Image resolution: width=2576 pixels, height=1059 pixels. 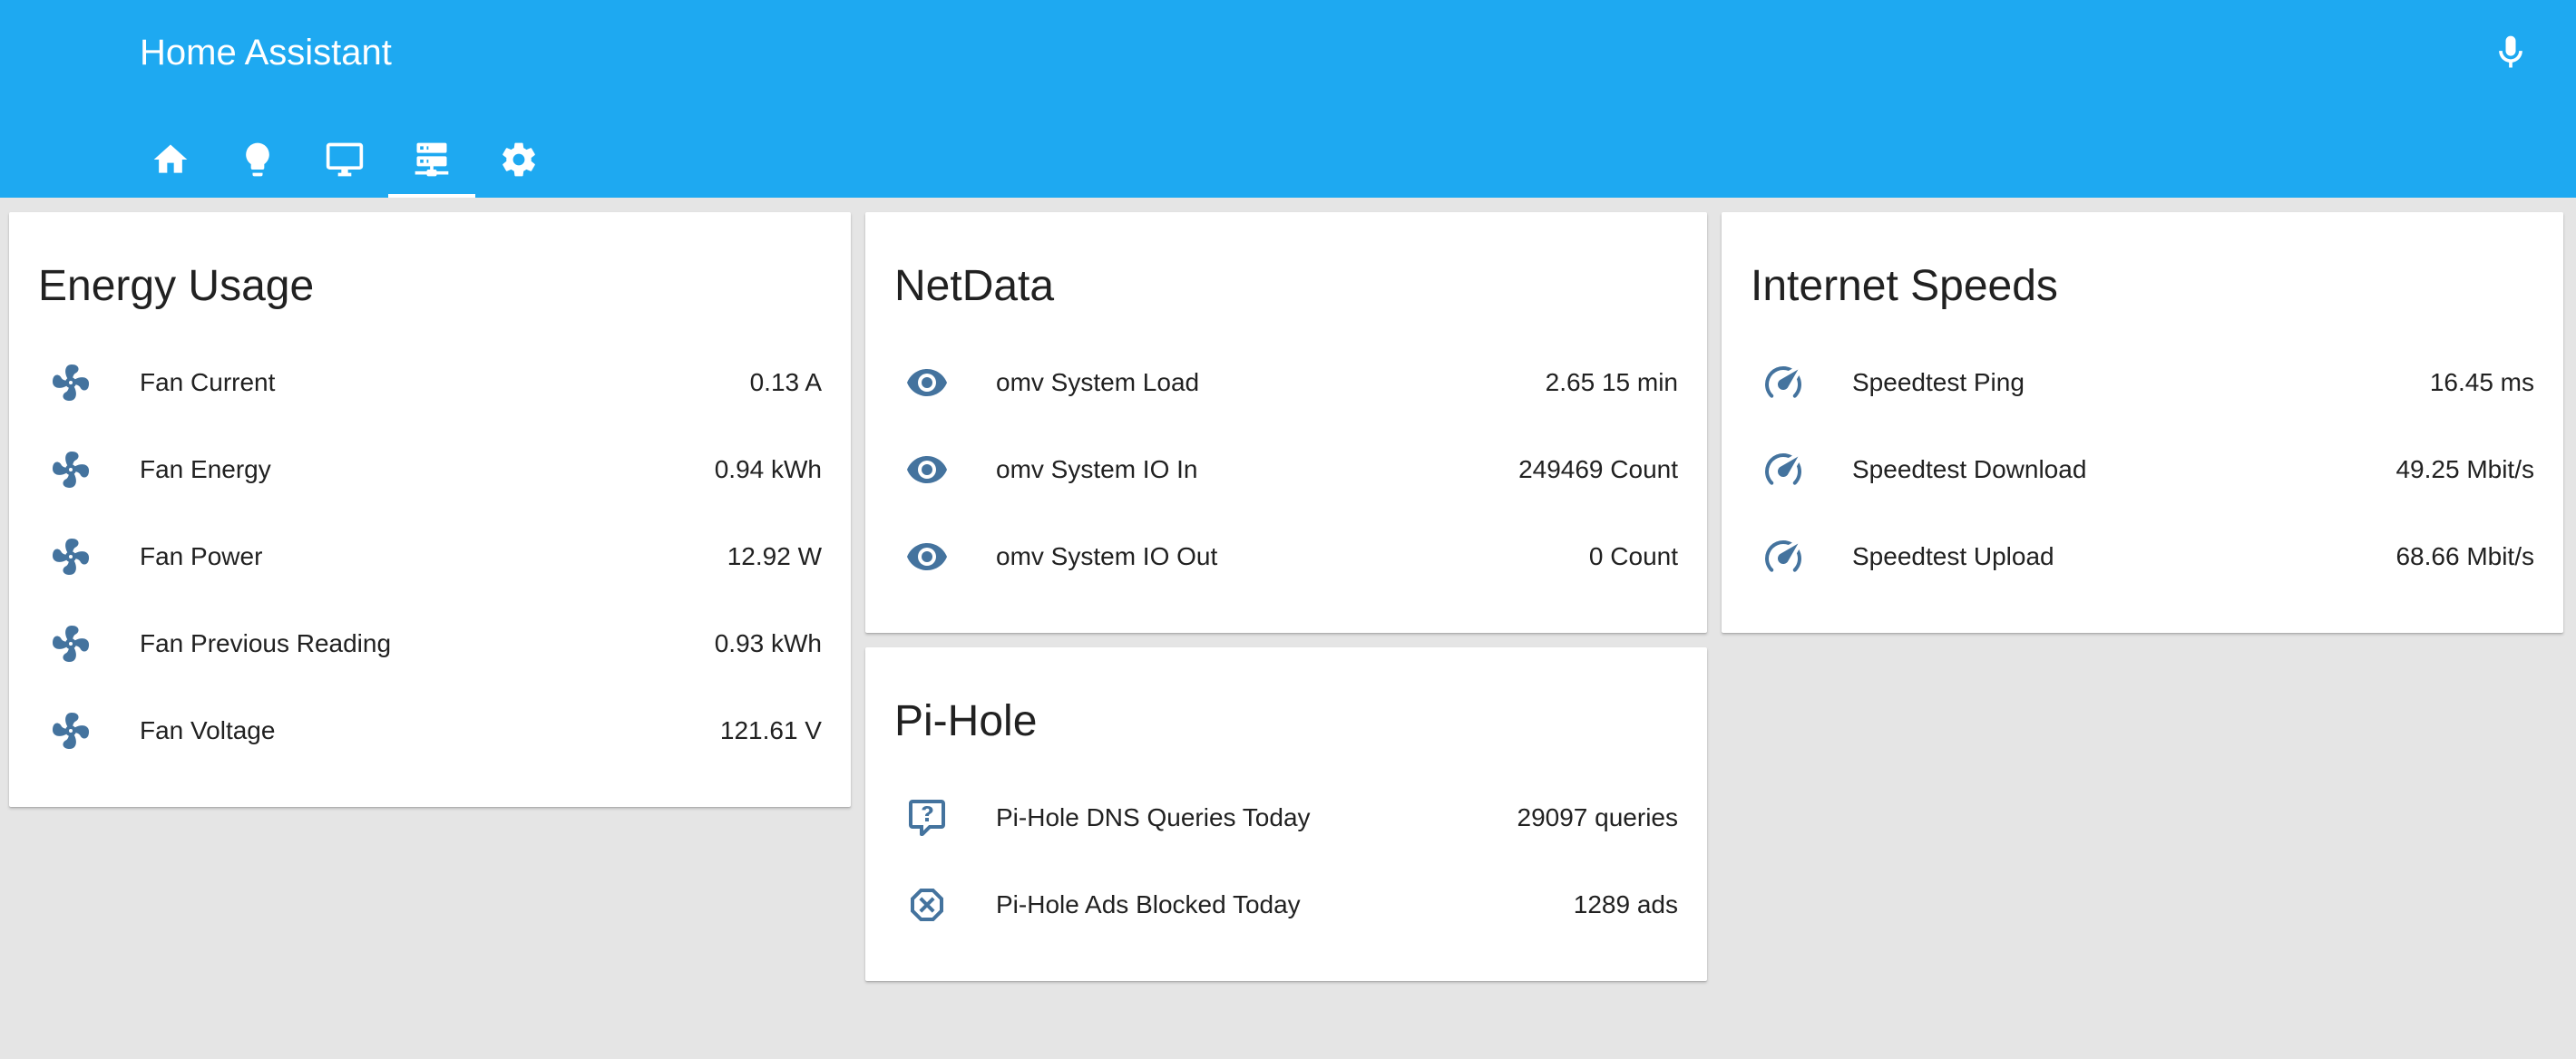 What do you see at coordinates (1107, 556) in the screenshot?
I see `entity-name: omv System IO Out` at bounding box center [1107, 556].